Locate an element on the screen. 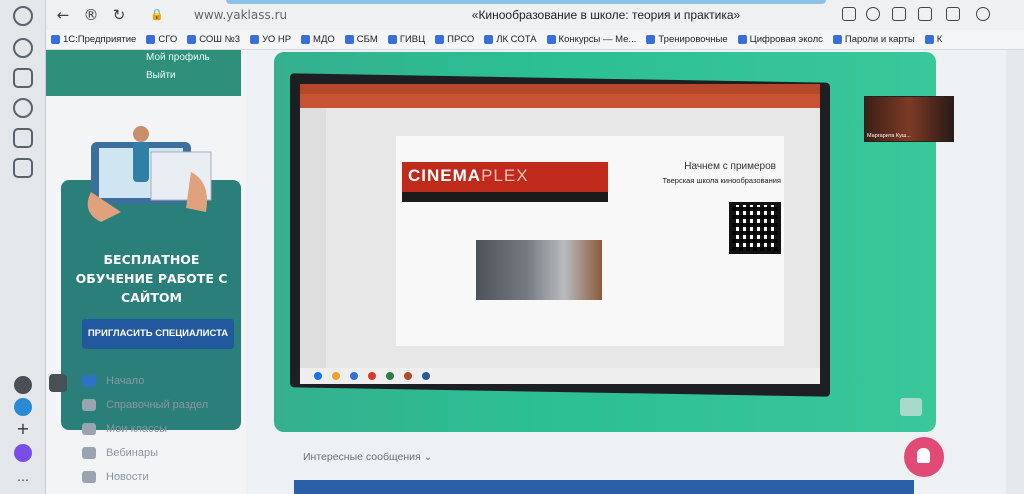 This screenshot has width=1024, height=494. classroom-photo is located at coordinates (539, 270).